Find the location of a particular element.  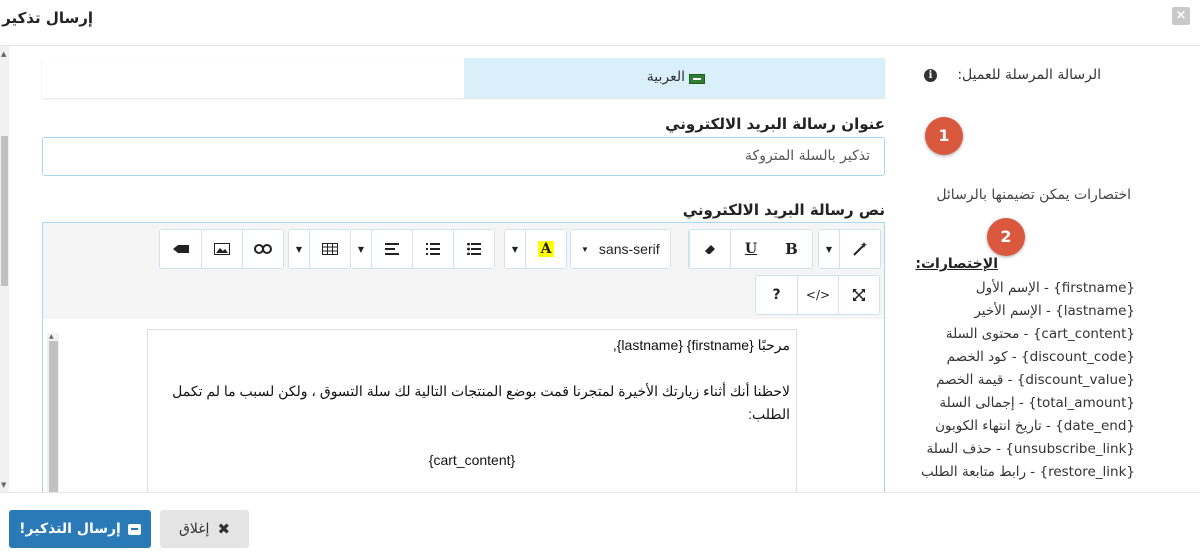

shortcut-item: {unsubscribe_link} - حذف السلة is located at coordinates (1031, 449).